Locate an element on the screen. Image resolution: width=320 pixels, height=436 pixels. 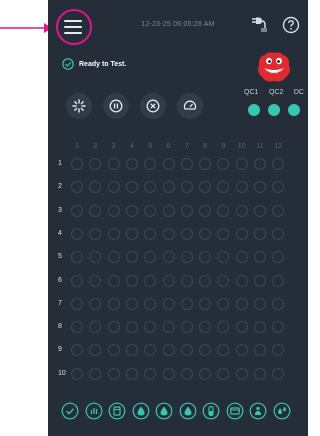
gauge-control-button is located at coordinates (190, 106).